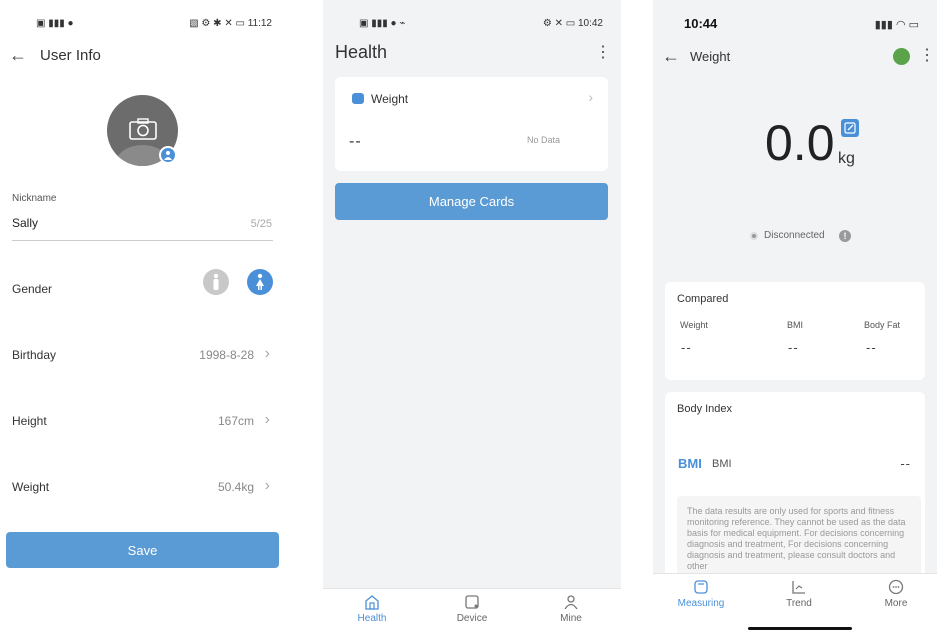  I want to click on compared-bodyfat-value: --, so click(871, 347).